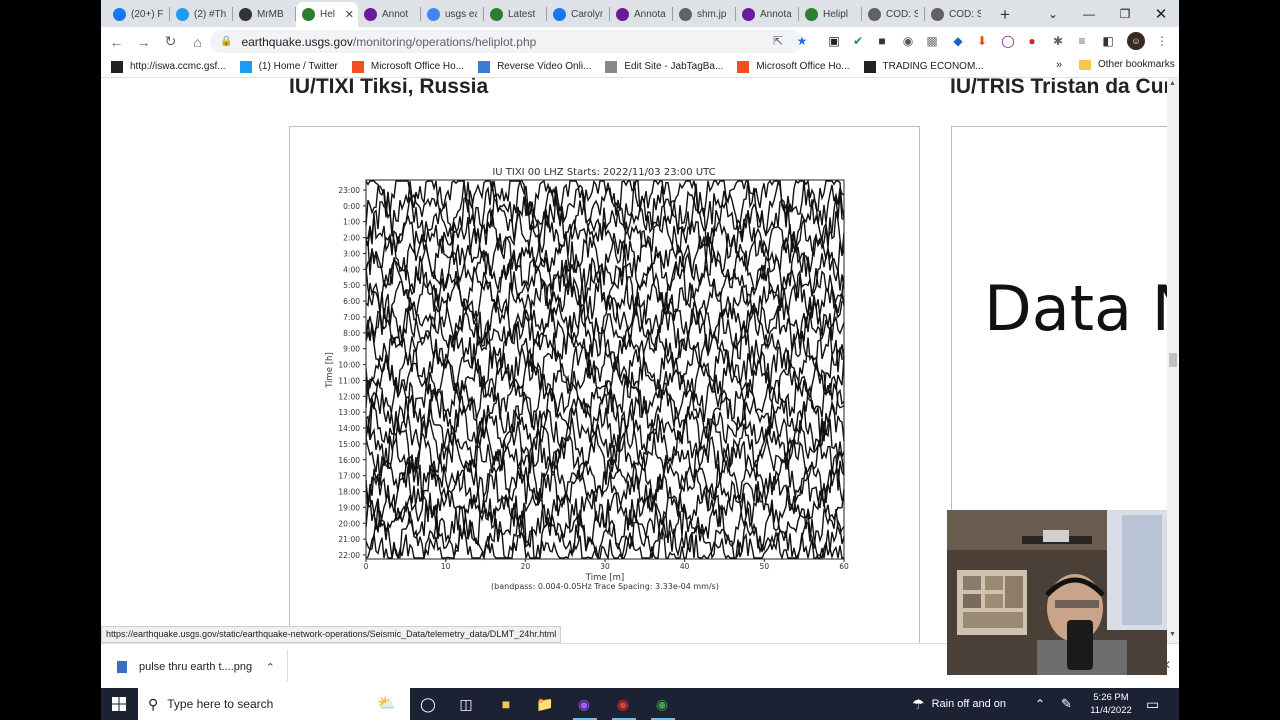 The width and height of the screenshot is (1280, 720). What do you see at coordinates (270, 667) in the screenshot?
I see `chevron-up-icon: ⌃` at bounding box center [270, 667].